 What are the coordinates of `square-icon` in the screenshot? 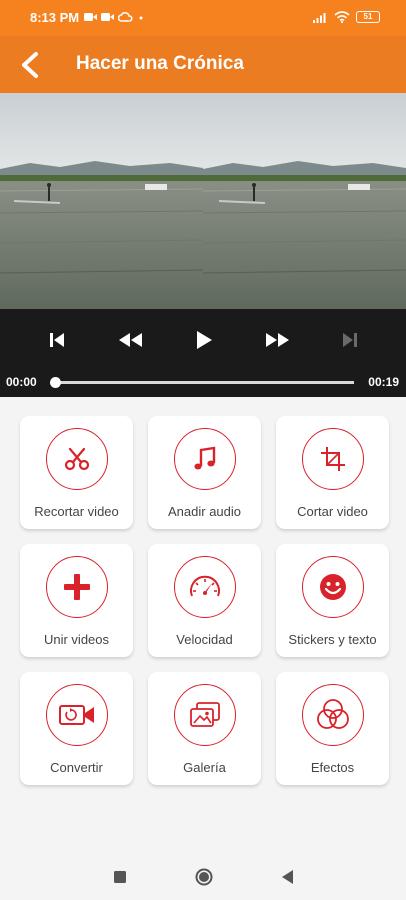 It's located at (120, 877).